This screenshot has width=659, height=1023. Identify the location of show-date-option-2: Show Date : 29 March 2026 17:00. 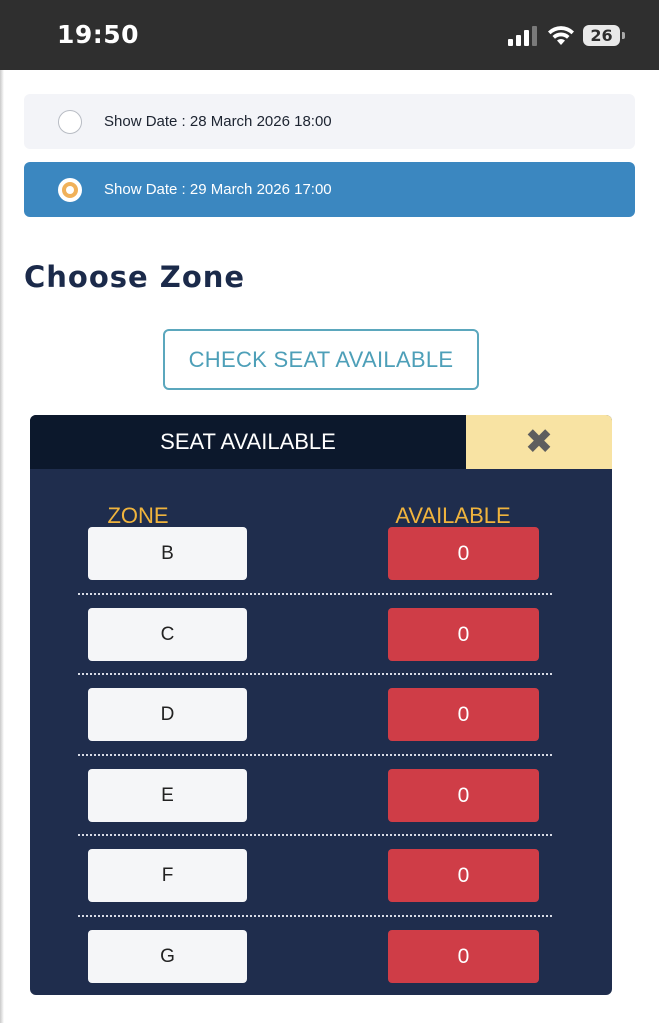
(329, 189).